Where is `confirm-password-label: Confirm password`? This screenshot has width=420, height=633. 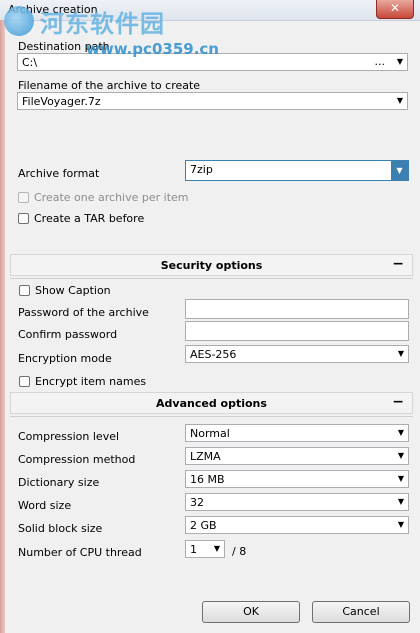 confirm-password-label: Confirm password is located at coordinates (68, 334).